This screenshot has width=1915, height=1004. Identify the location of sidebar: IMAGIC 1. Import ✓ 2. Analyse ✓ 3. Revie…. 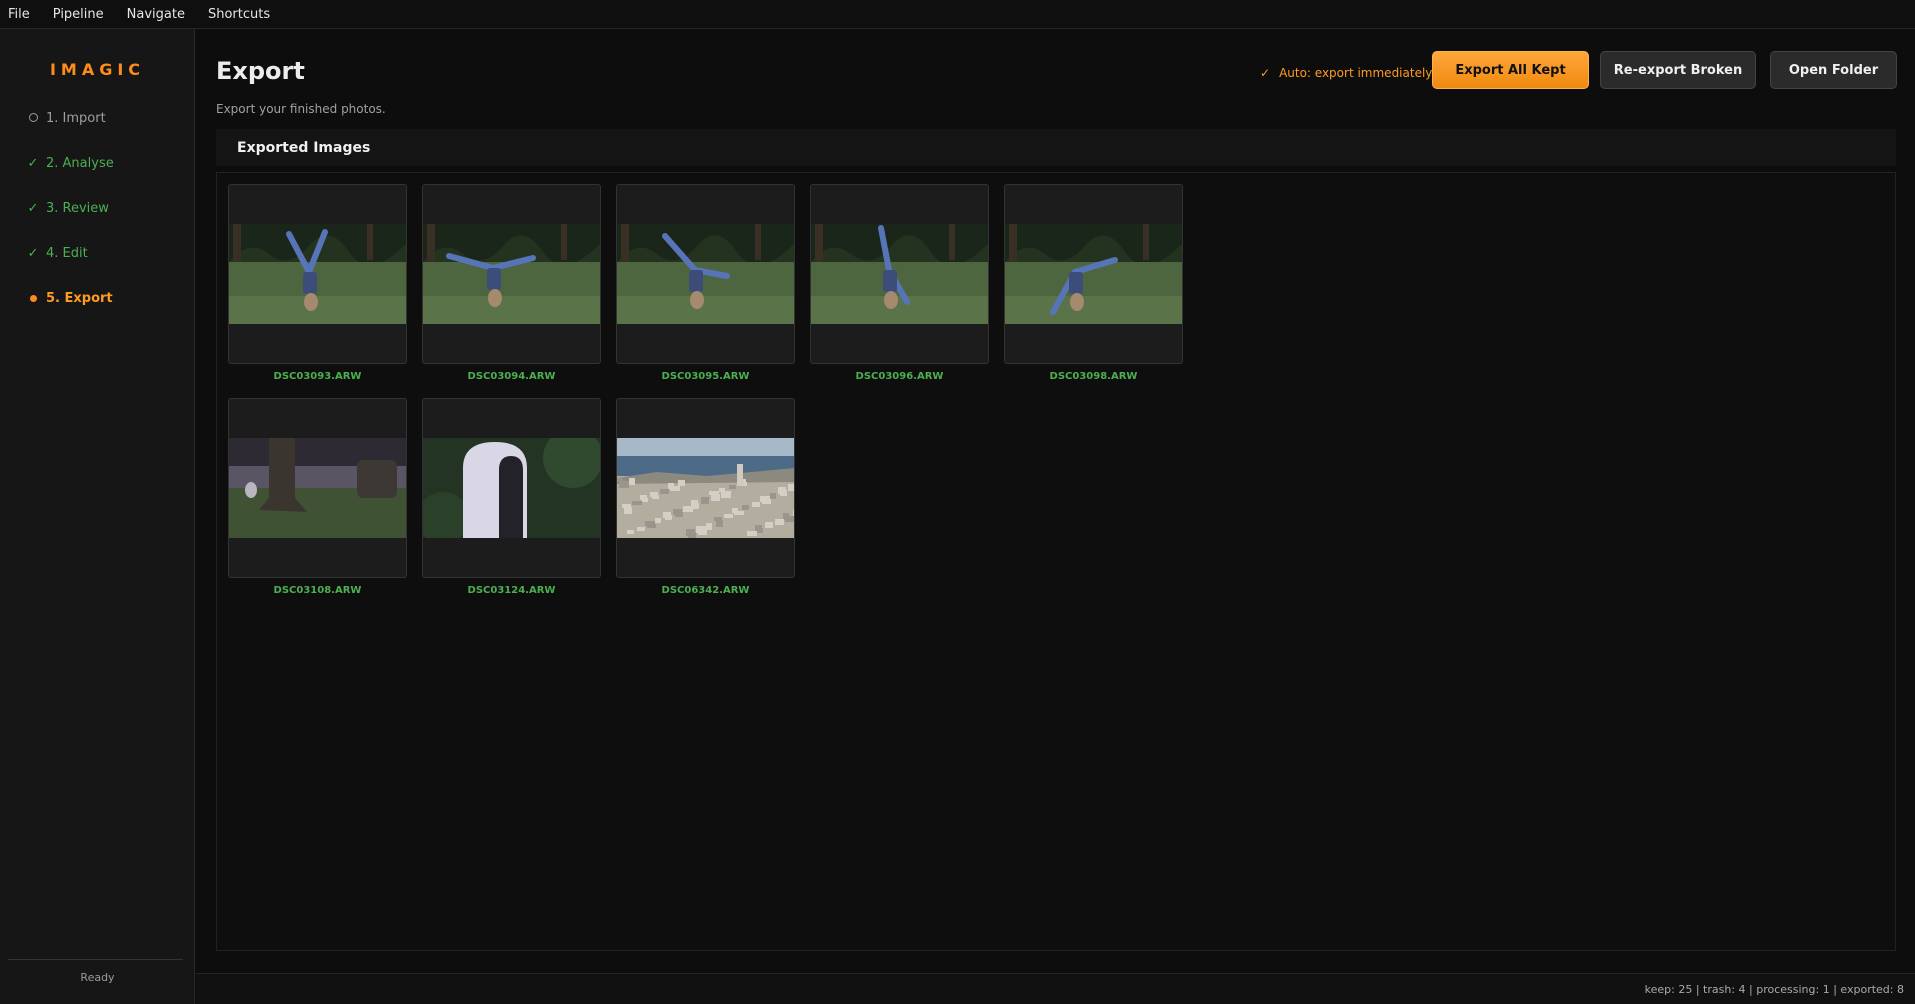
(97, 516).